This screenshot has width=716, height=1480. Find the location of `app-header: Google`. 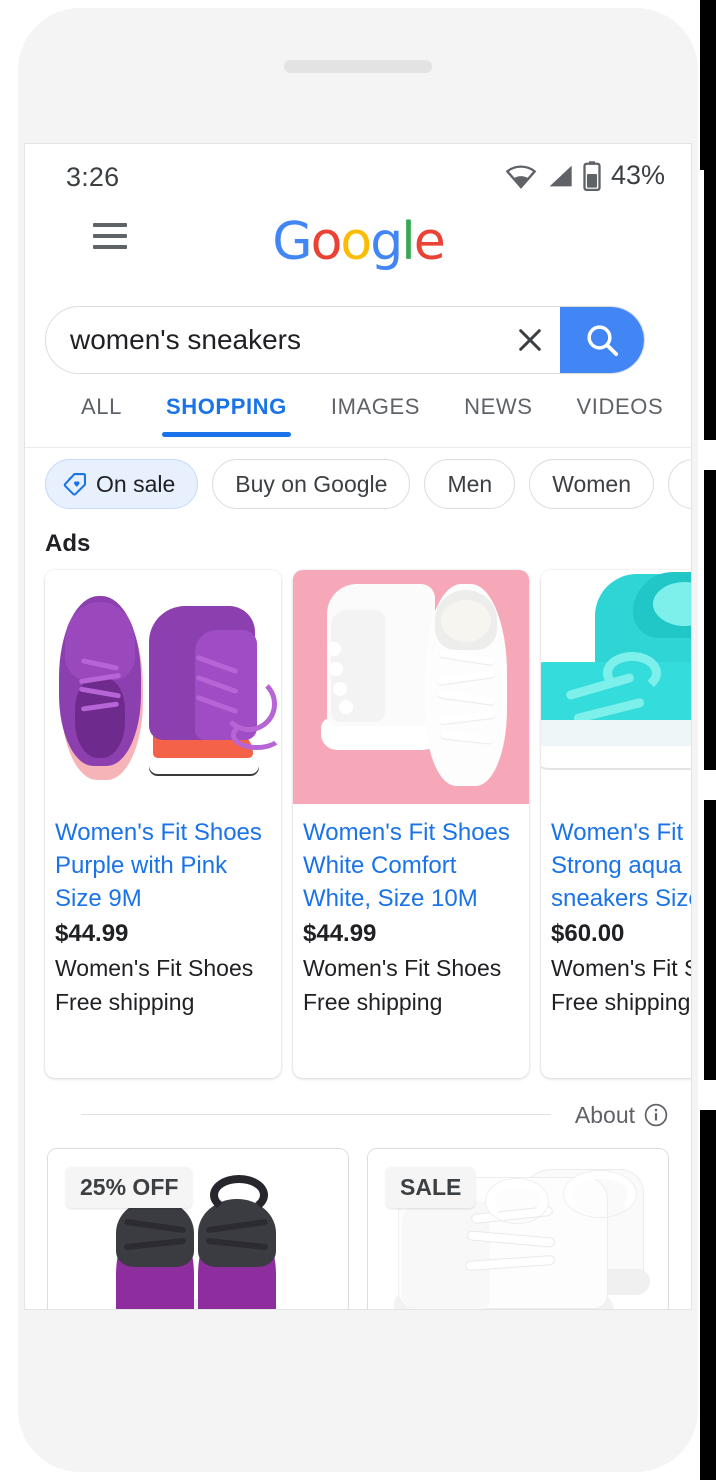

app-header: Google is located at coordinates (358, 249).